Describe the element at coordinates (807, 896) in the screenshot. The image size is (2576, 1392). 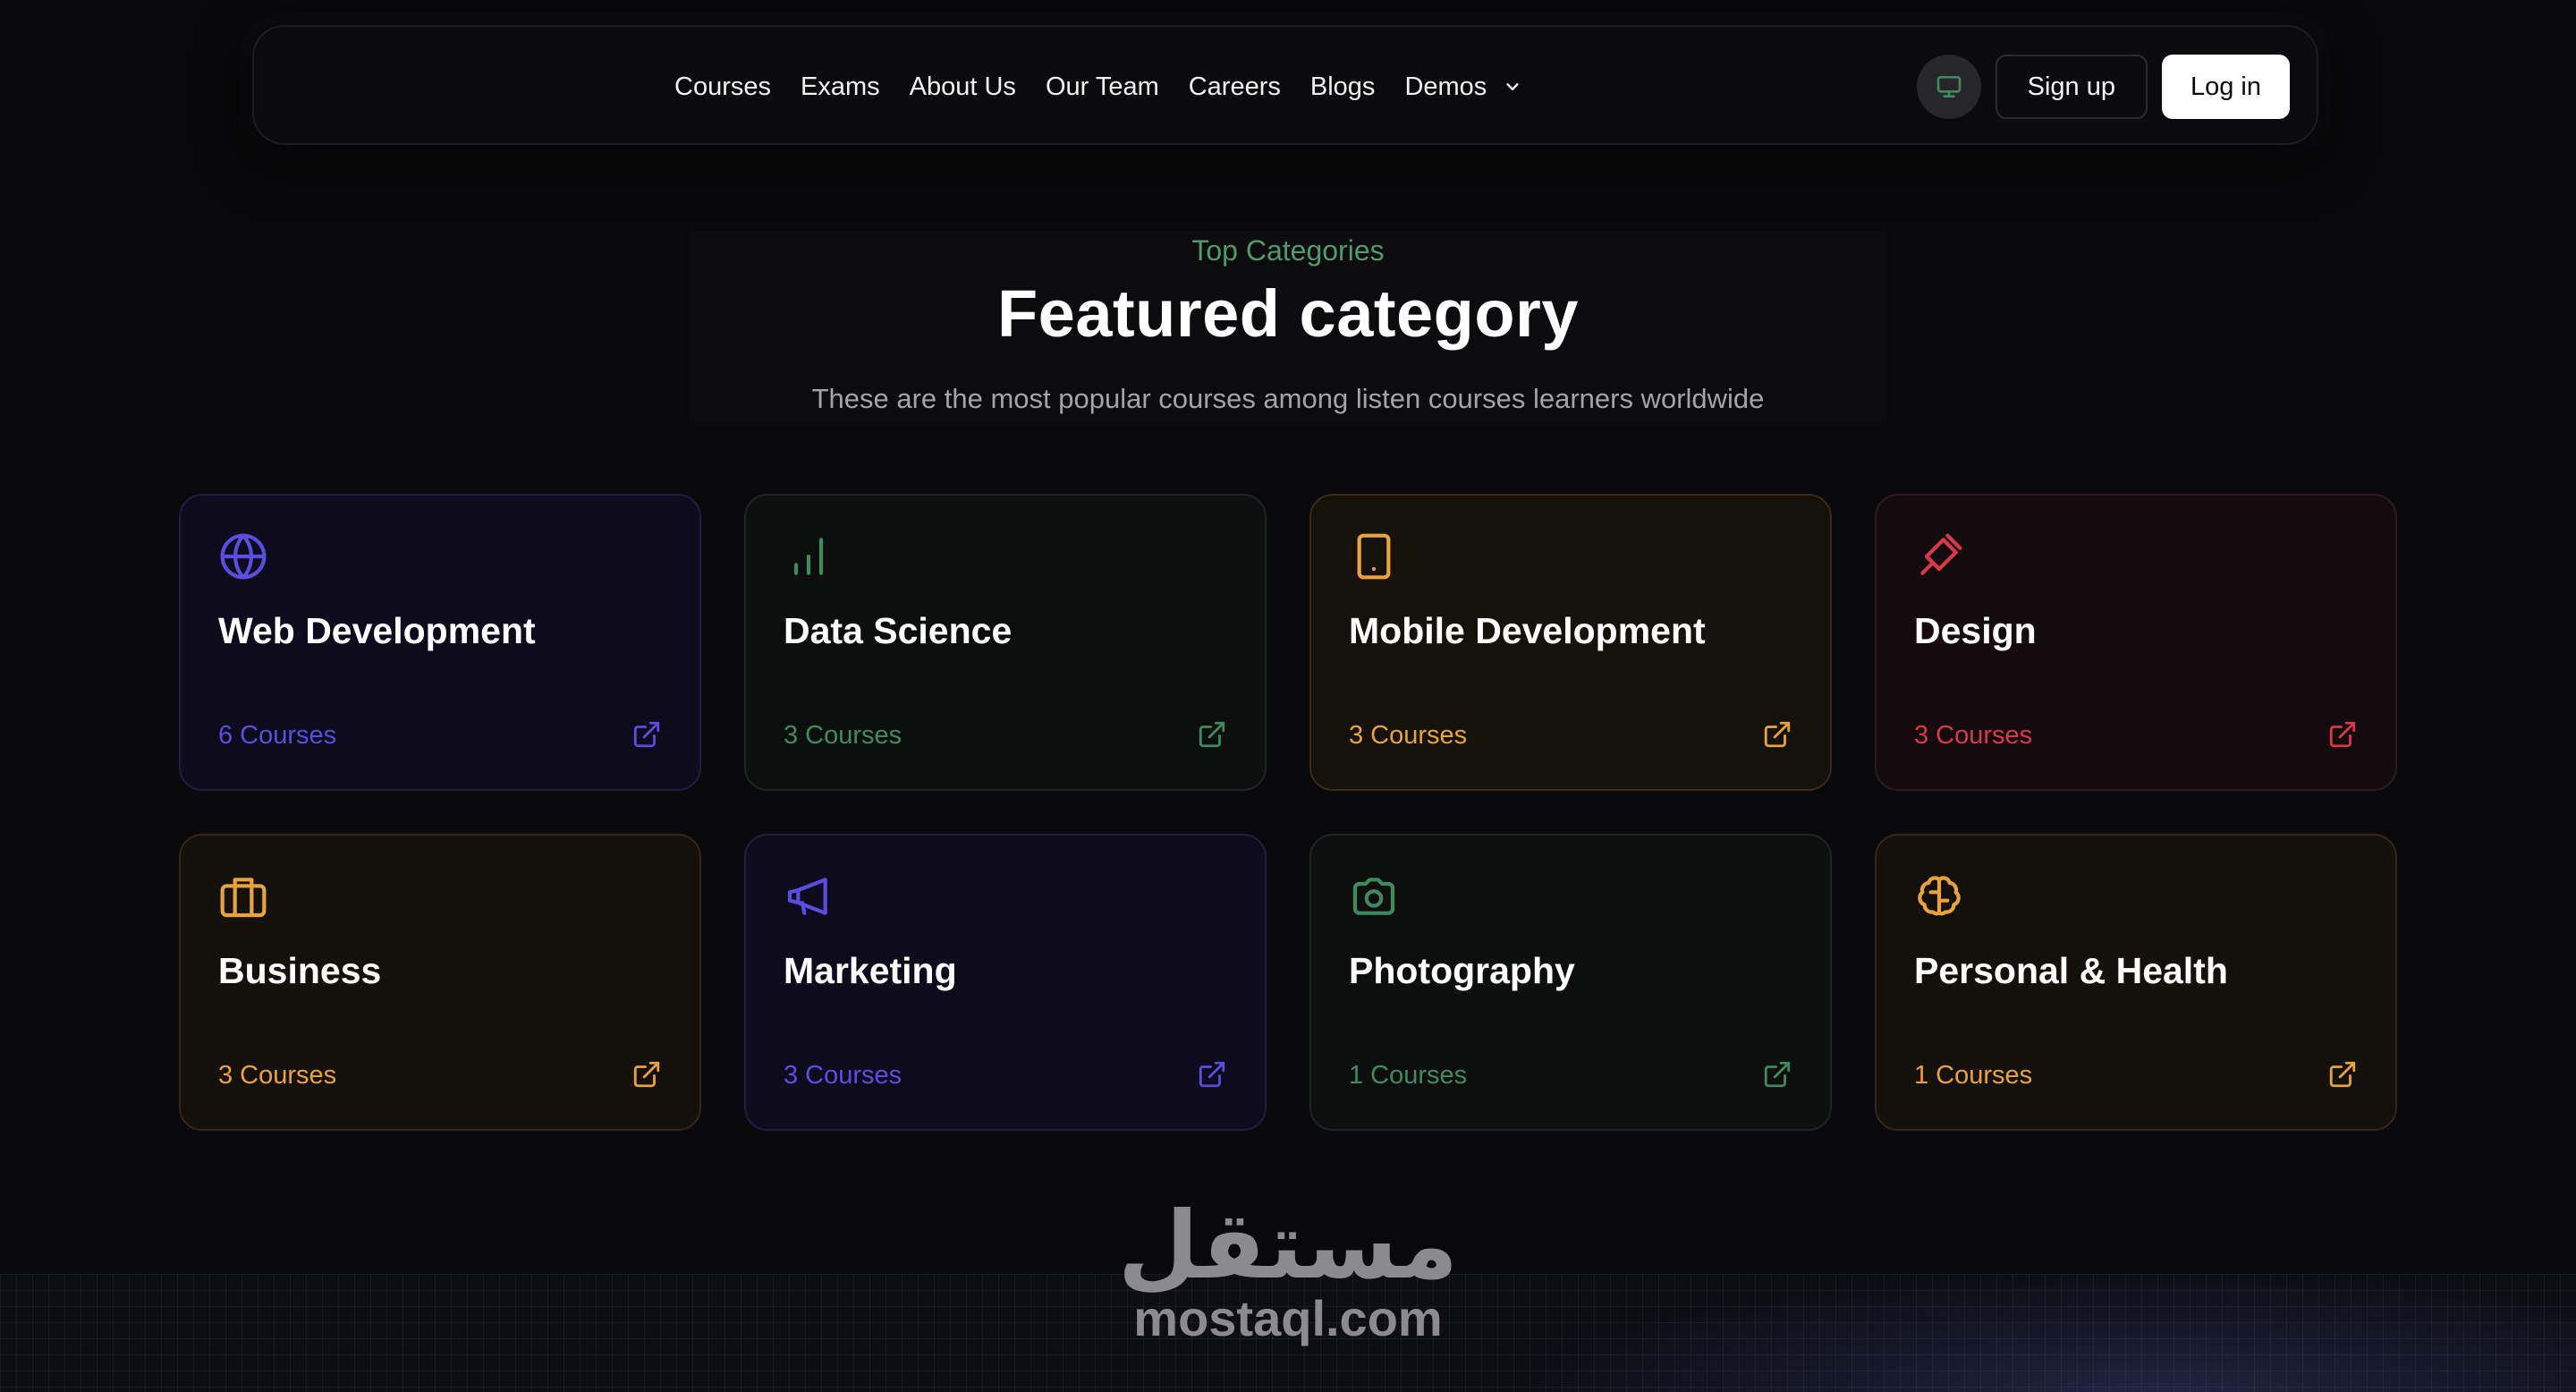
I see `megaphone-icon` at that location.